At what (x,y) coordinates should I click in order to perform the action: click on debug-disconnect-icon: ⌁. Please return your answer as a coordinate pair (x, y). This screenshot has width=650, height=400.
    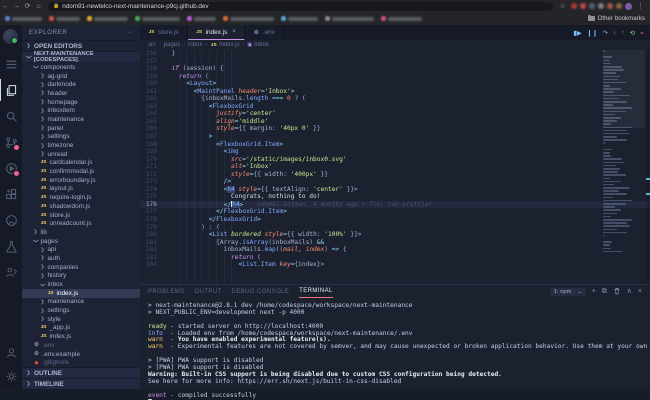
    Looking at the image, I should click on (642, 33).